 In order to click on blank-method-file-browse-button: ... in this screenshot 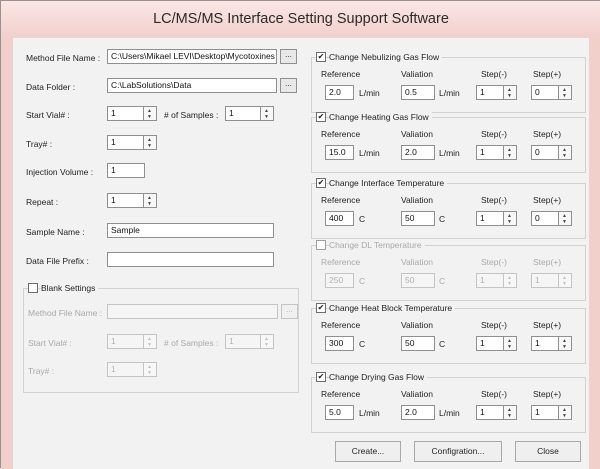, I will do `click(289, 311)`.